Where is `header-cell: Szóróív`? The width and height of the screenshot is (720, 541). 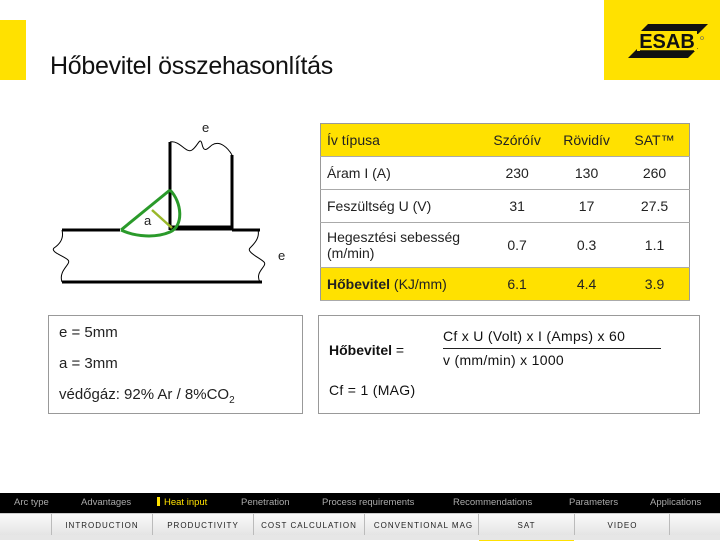
header-cell: Szóróív is located at coordinates (517, 140).